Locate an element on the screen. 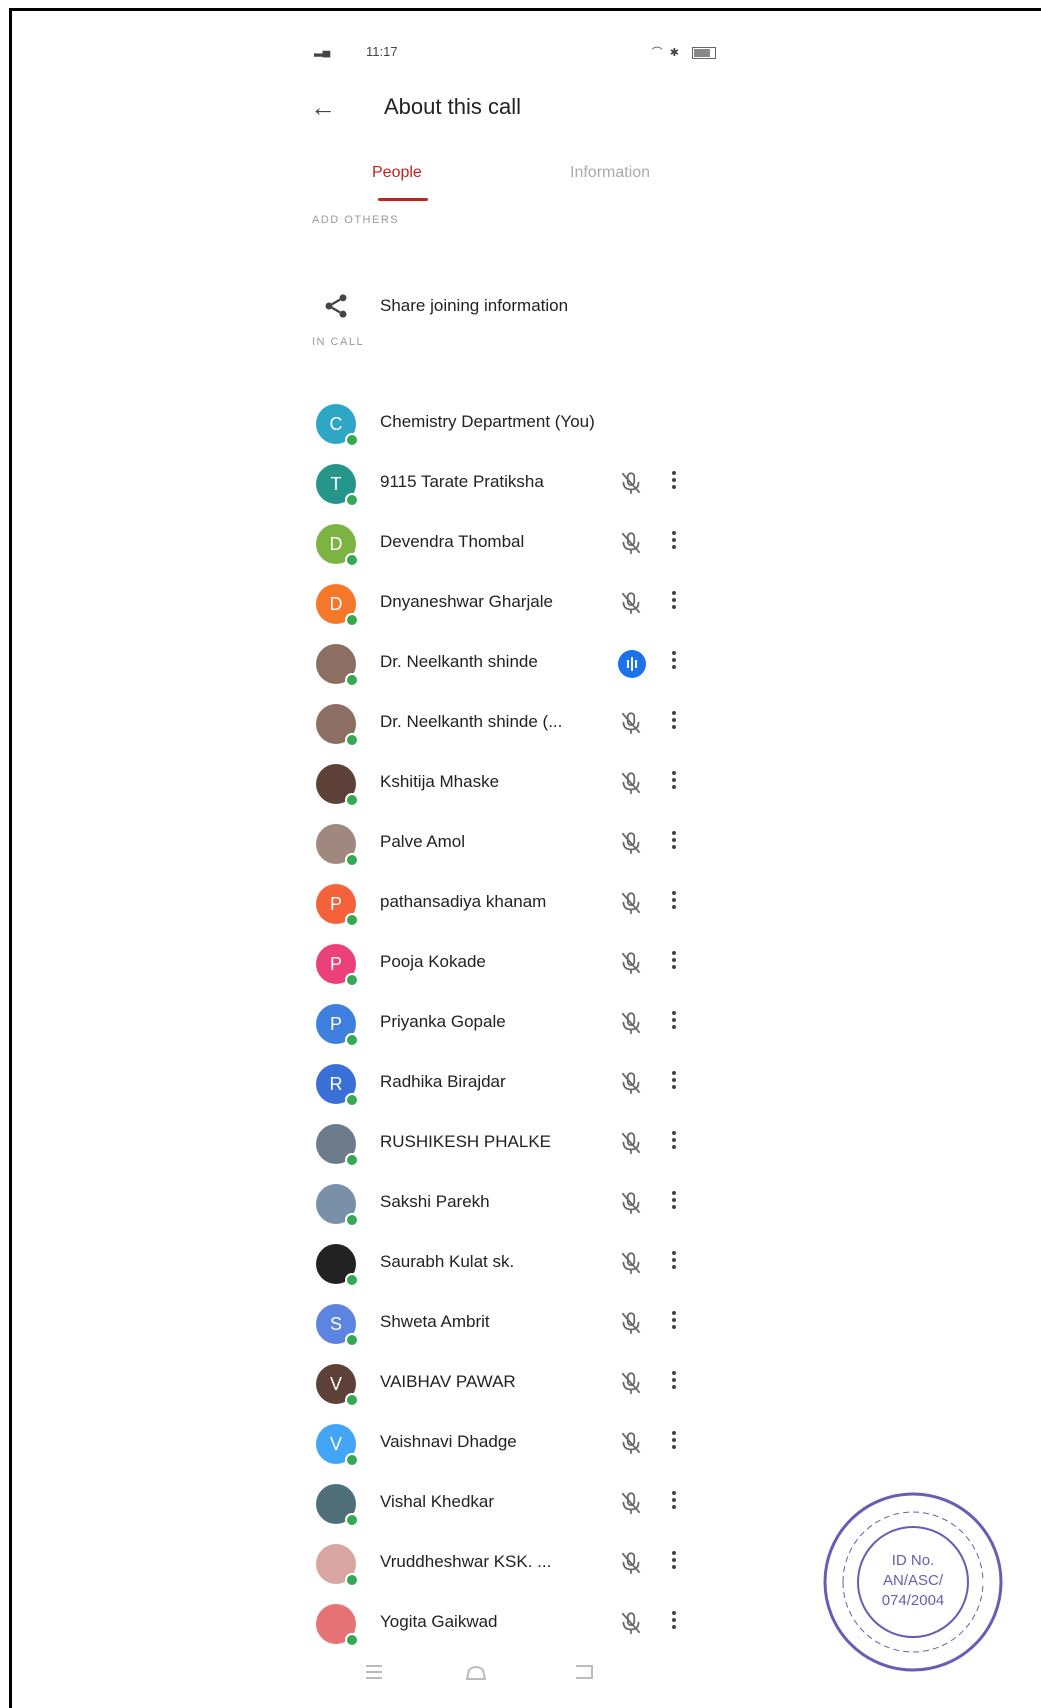 Image resolution: width=1041 pixels, height=1708 pixels. participant-name: Shweta Ambrit is located at coordinates (435, 1321).